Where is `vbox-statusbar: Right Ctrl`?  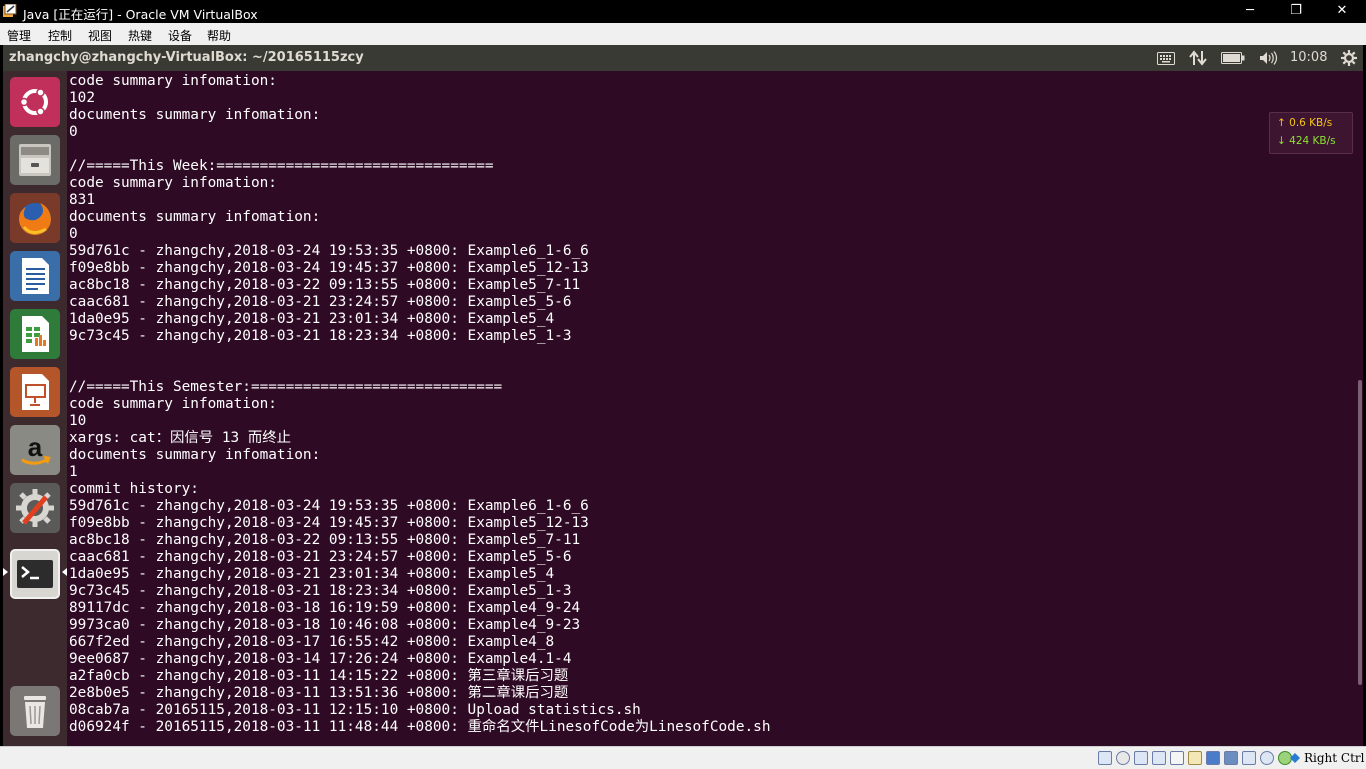
vbox-statusbar: Right Ctrl is located at coordinates (683, 757).